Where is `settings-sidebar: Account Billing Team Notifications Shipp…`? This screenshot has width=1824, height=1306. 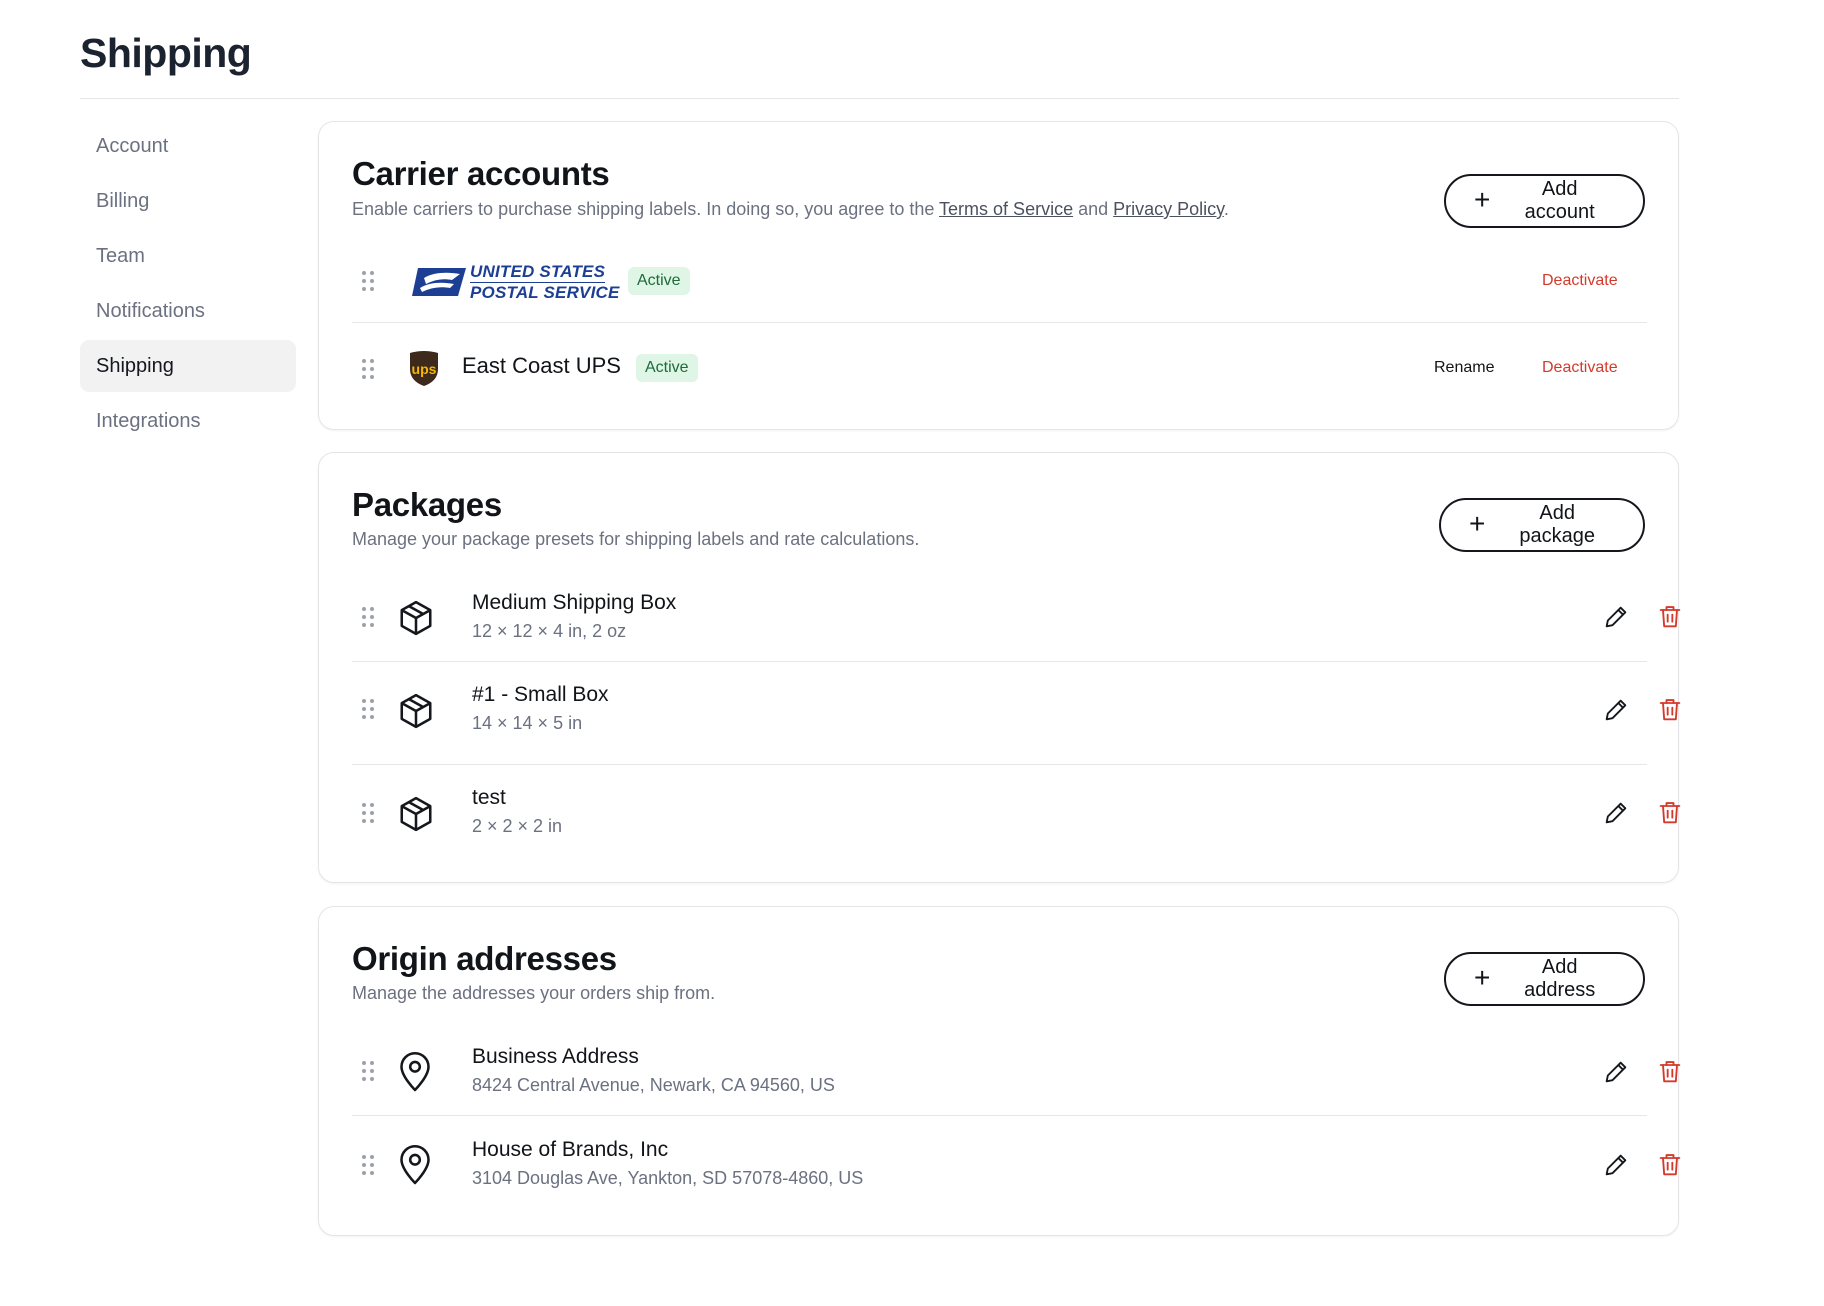
settings-sidebar: Account Billing Team Notifications Shipp… is located at coordinates (188, 285).